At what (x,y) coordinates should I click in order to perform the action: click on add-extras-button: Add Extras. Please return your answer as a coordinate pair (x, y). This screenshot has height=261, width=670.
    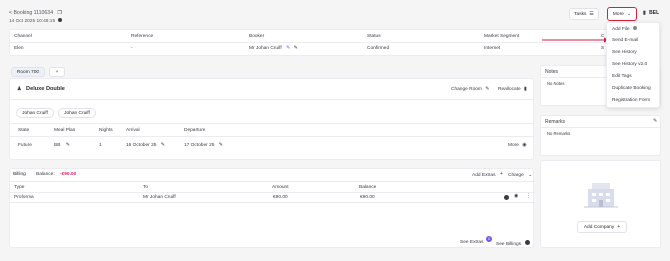
    Looking at the image, I should click on (483, 175).